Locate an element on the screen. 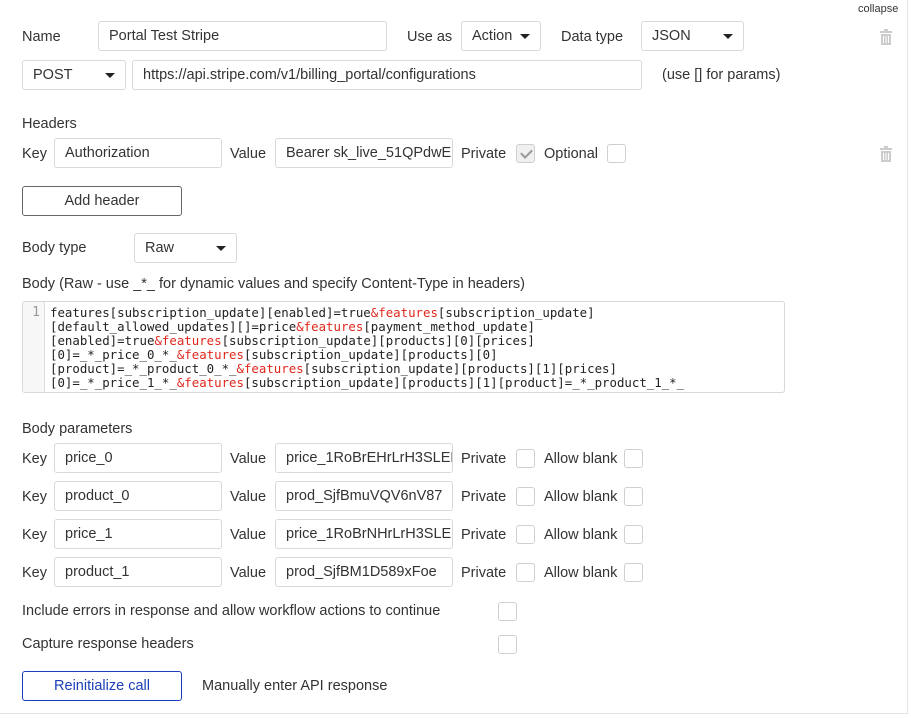 The height and width of the screenshot is (718, 911). code-token: [subscription_update][products][0] is located at coordinates (370, 354).